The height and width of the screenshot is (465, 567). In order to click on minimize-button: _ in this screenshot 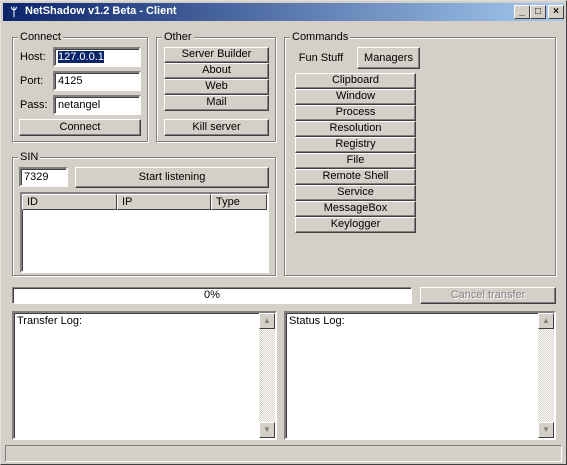, I will do `click(522, 12)`.